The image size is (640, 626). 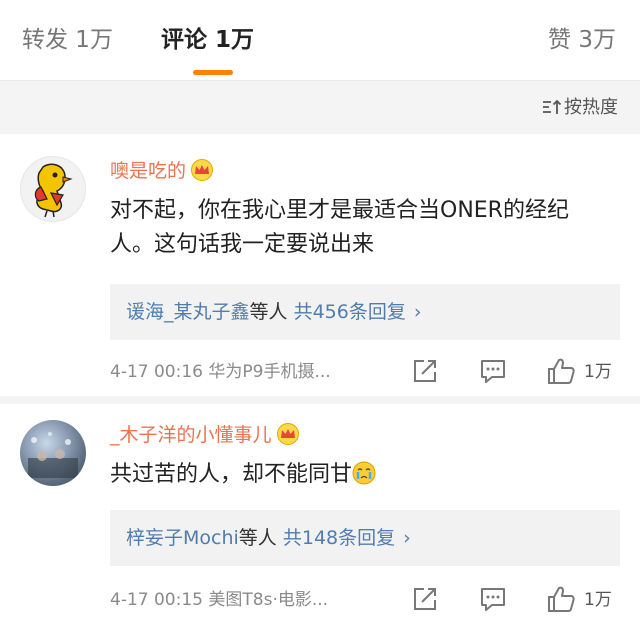 What do you see at coordinates (162, 173) in the screenshot?
I see `username: 噢是吃的` at bounding box center [162, 173].